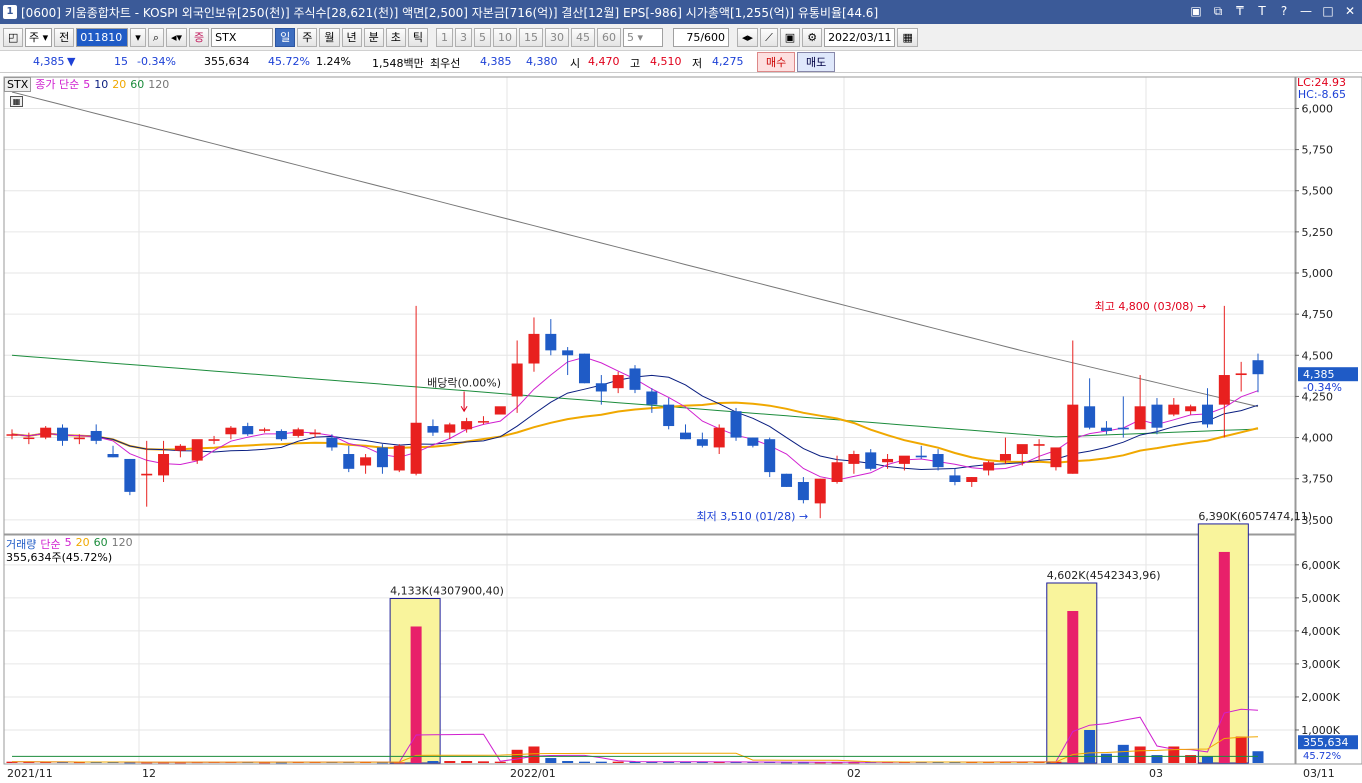  Describe the element at coordinates (64, 37) in the screenshot. I see `all-stocks-button: 전` at that location.